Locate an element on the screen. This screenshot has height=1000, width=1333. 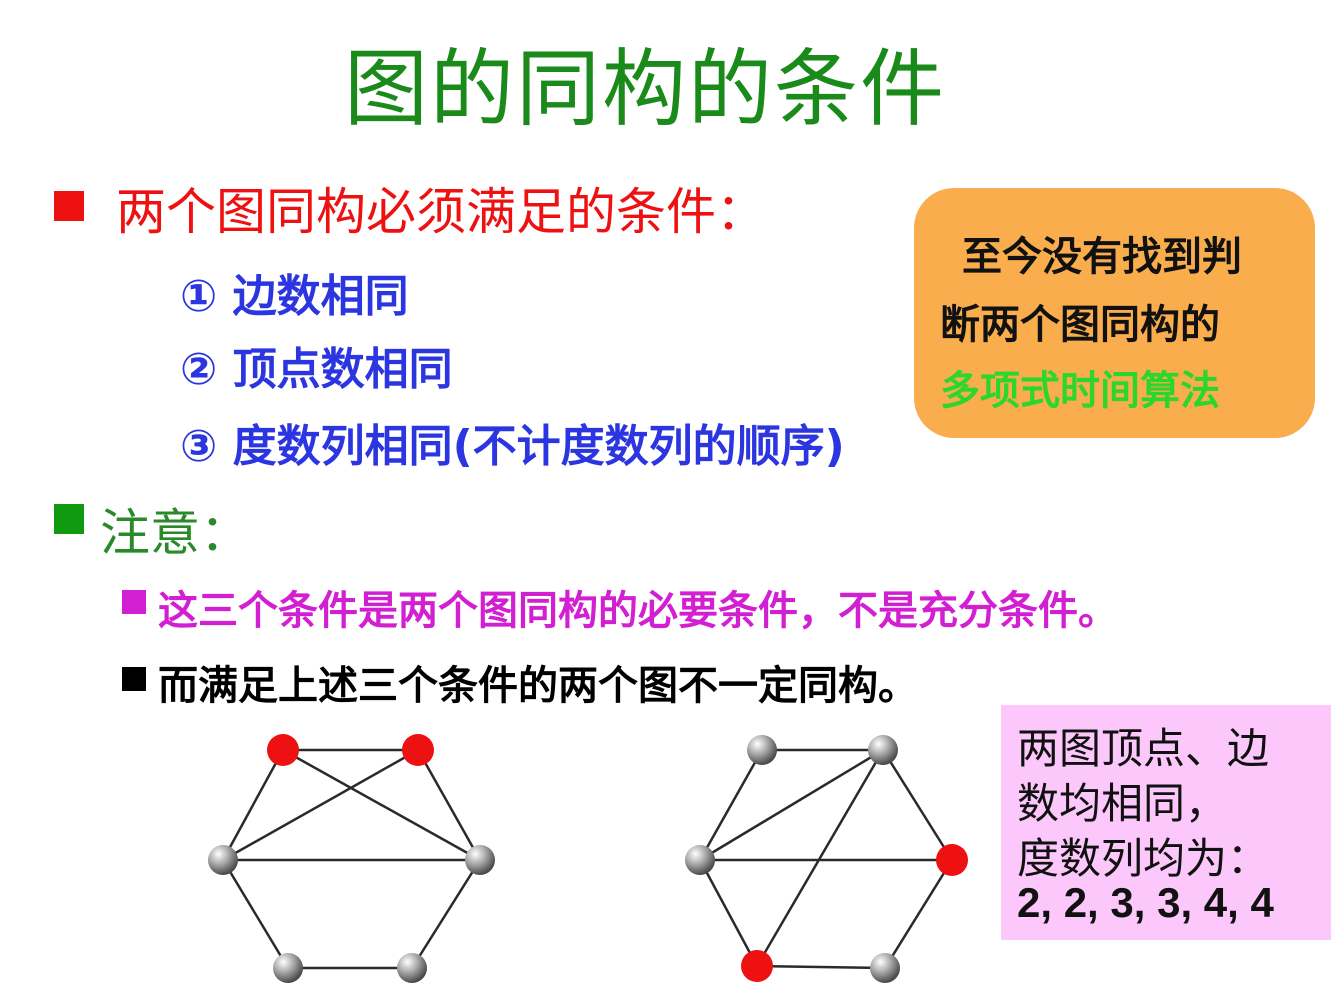
note-line: 数均相同， is located at coordinates (1122, 803).